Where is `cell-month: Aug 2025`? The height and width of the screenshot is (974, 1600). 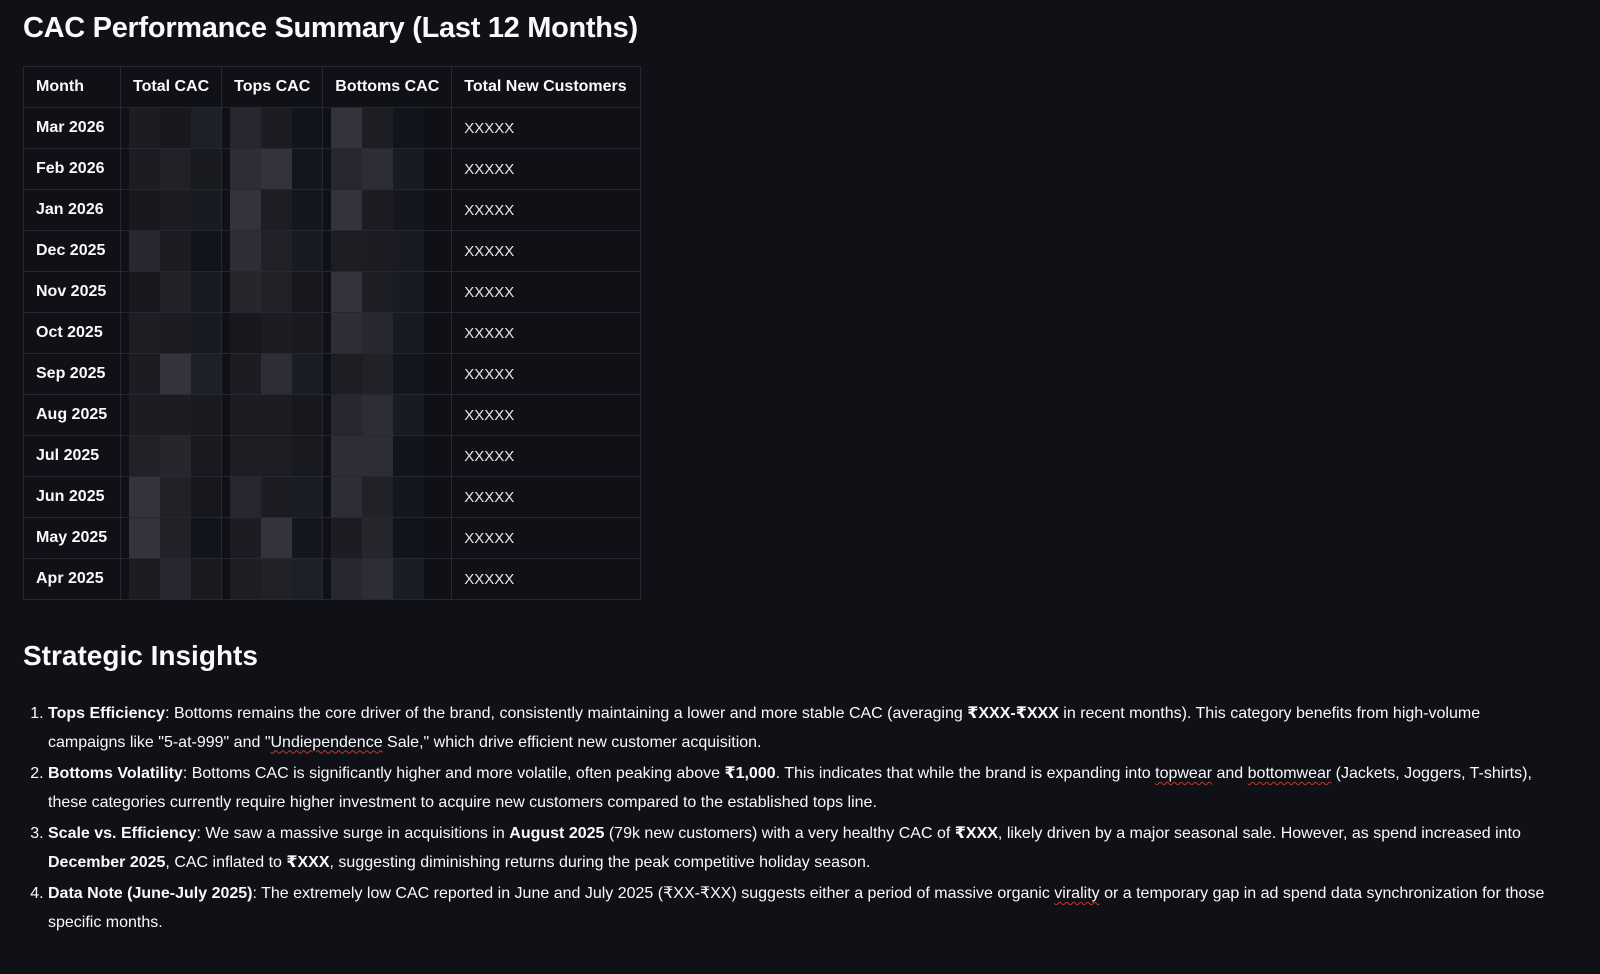 cell-month: Aug 2025 is located at coordinates (72, 415).